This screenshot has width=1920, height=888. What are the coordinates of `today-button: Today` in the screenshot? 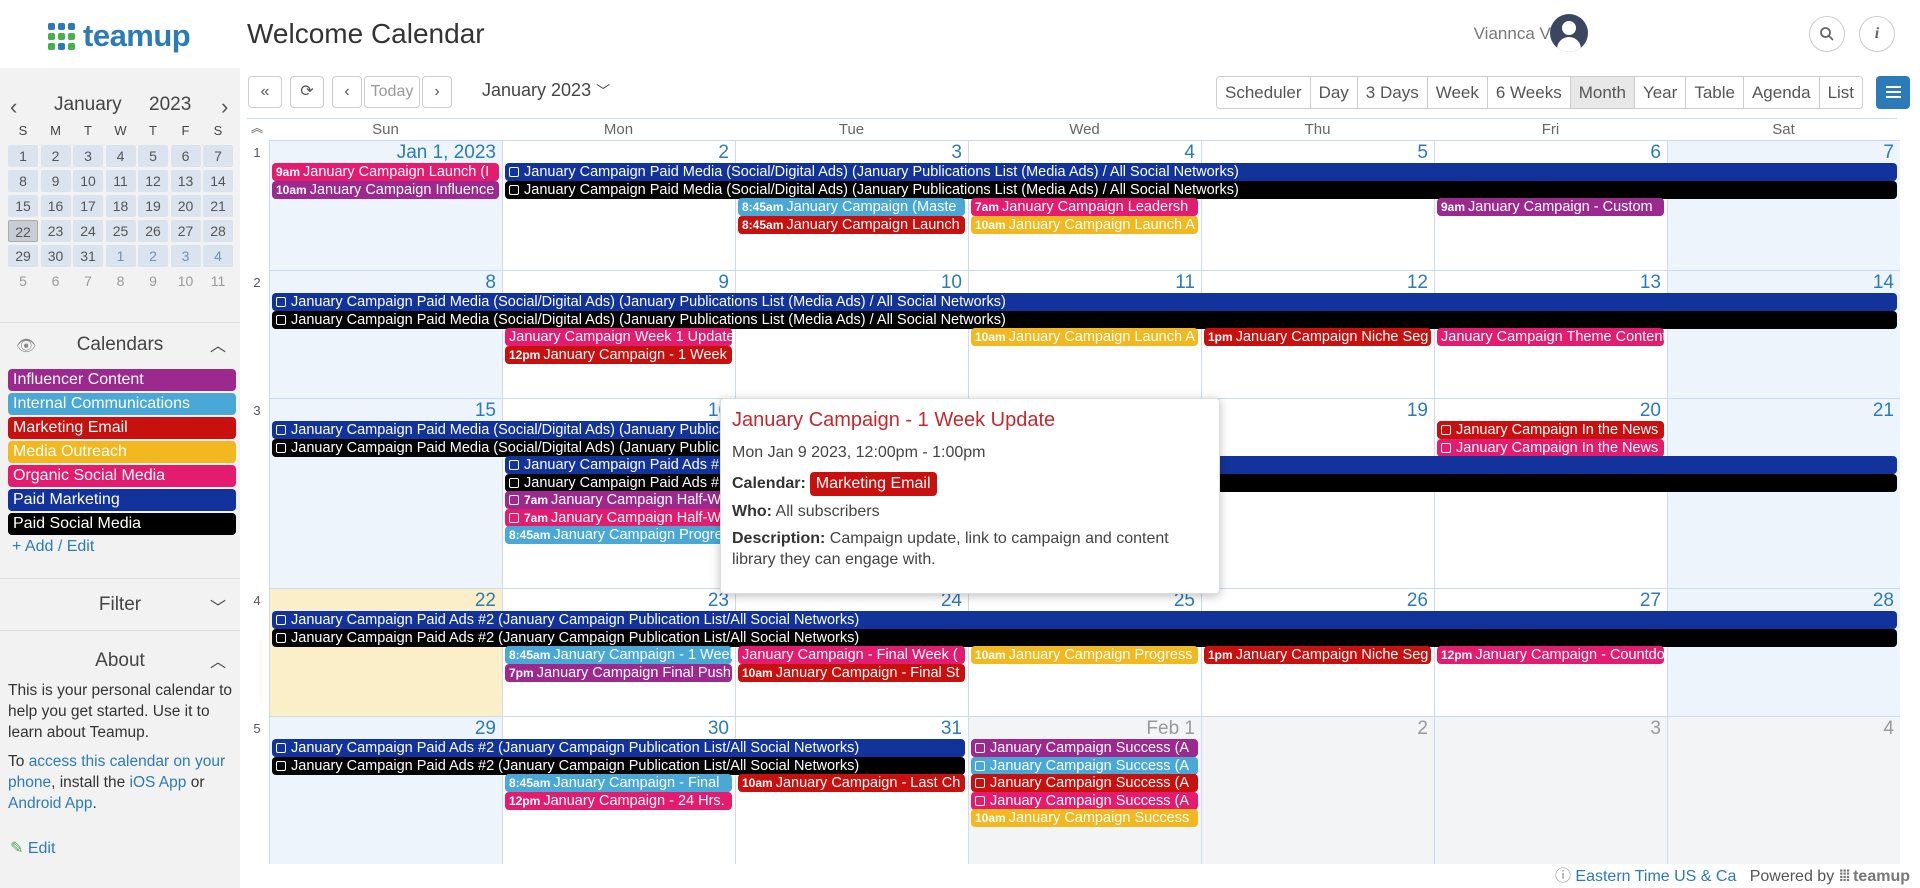 It's located at (392, 92).